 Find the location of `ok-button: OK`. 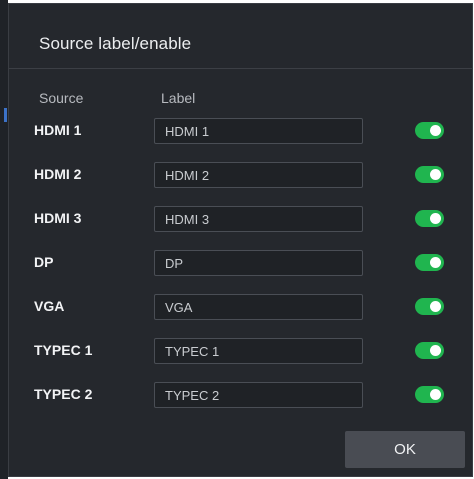

ok-button: OK is located at coordinates (405, 449).